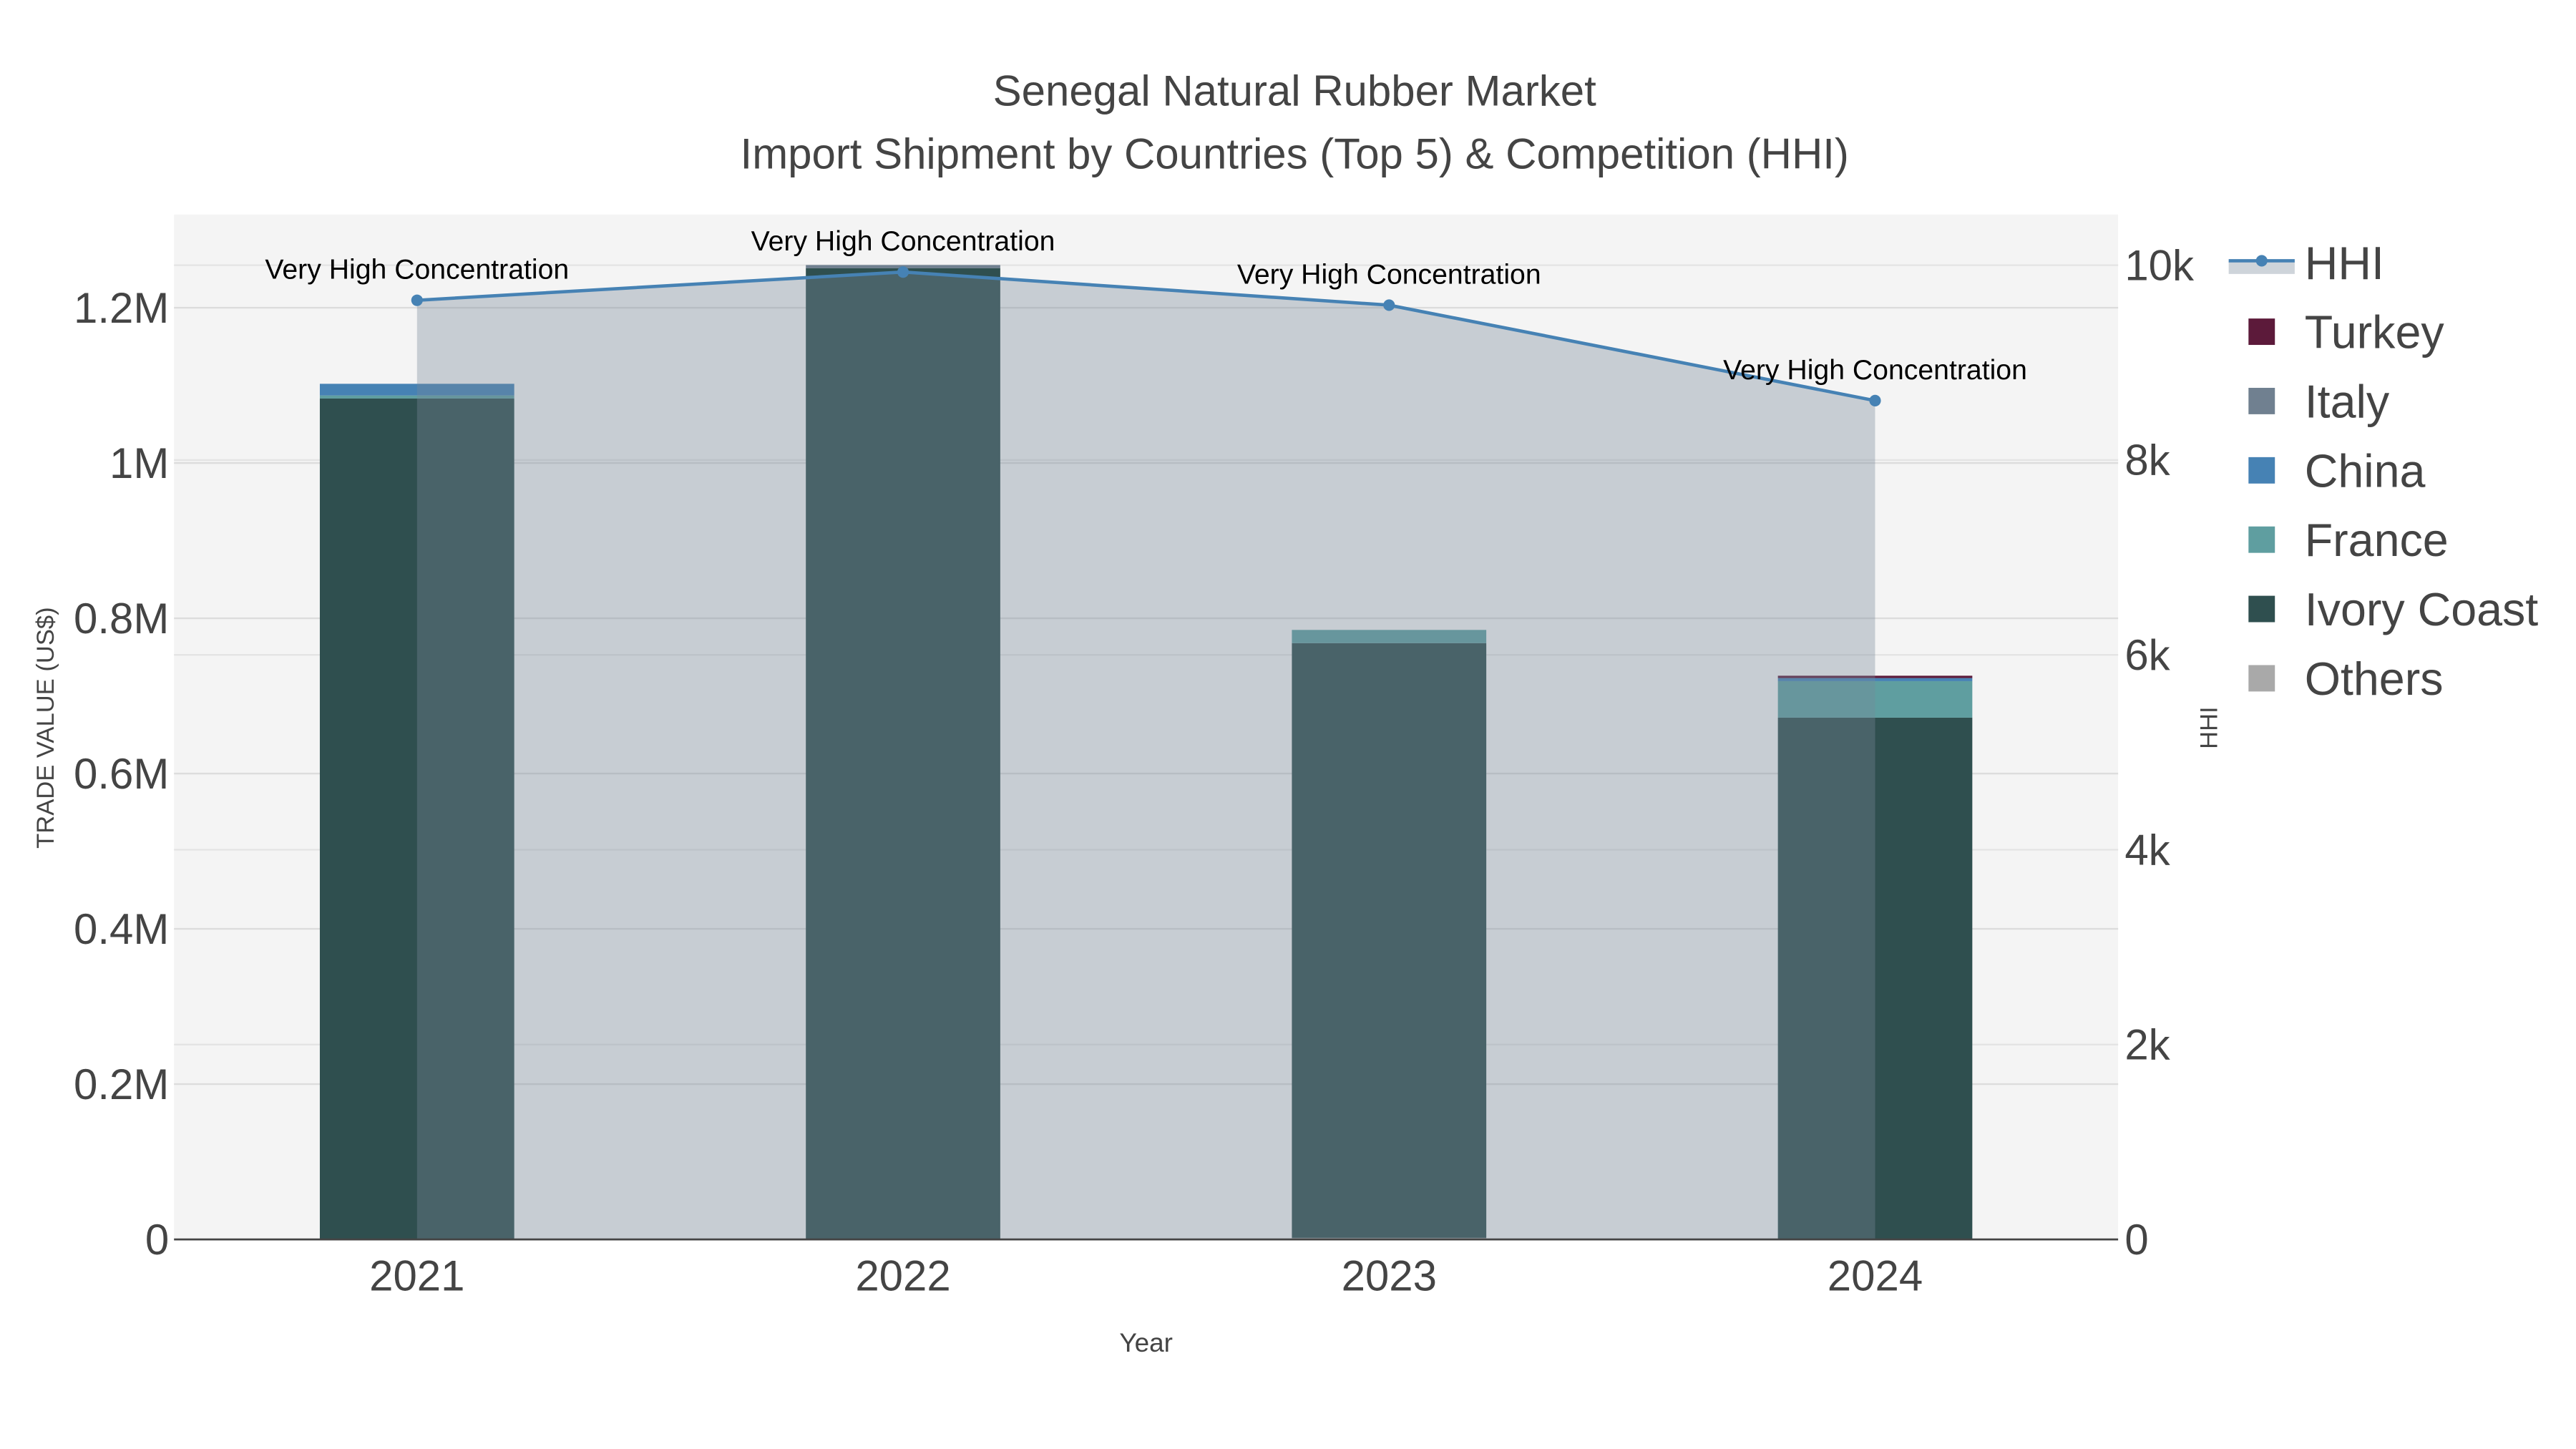  What do you see at coordinates (416, 1276) in the screenshot?
I see `x-tick-label: 2021` at bounding box center [416, 1276].